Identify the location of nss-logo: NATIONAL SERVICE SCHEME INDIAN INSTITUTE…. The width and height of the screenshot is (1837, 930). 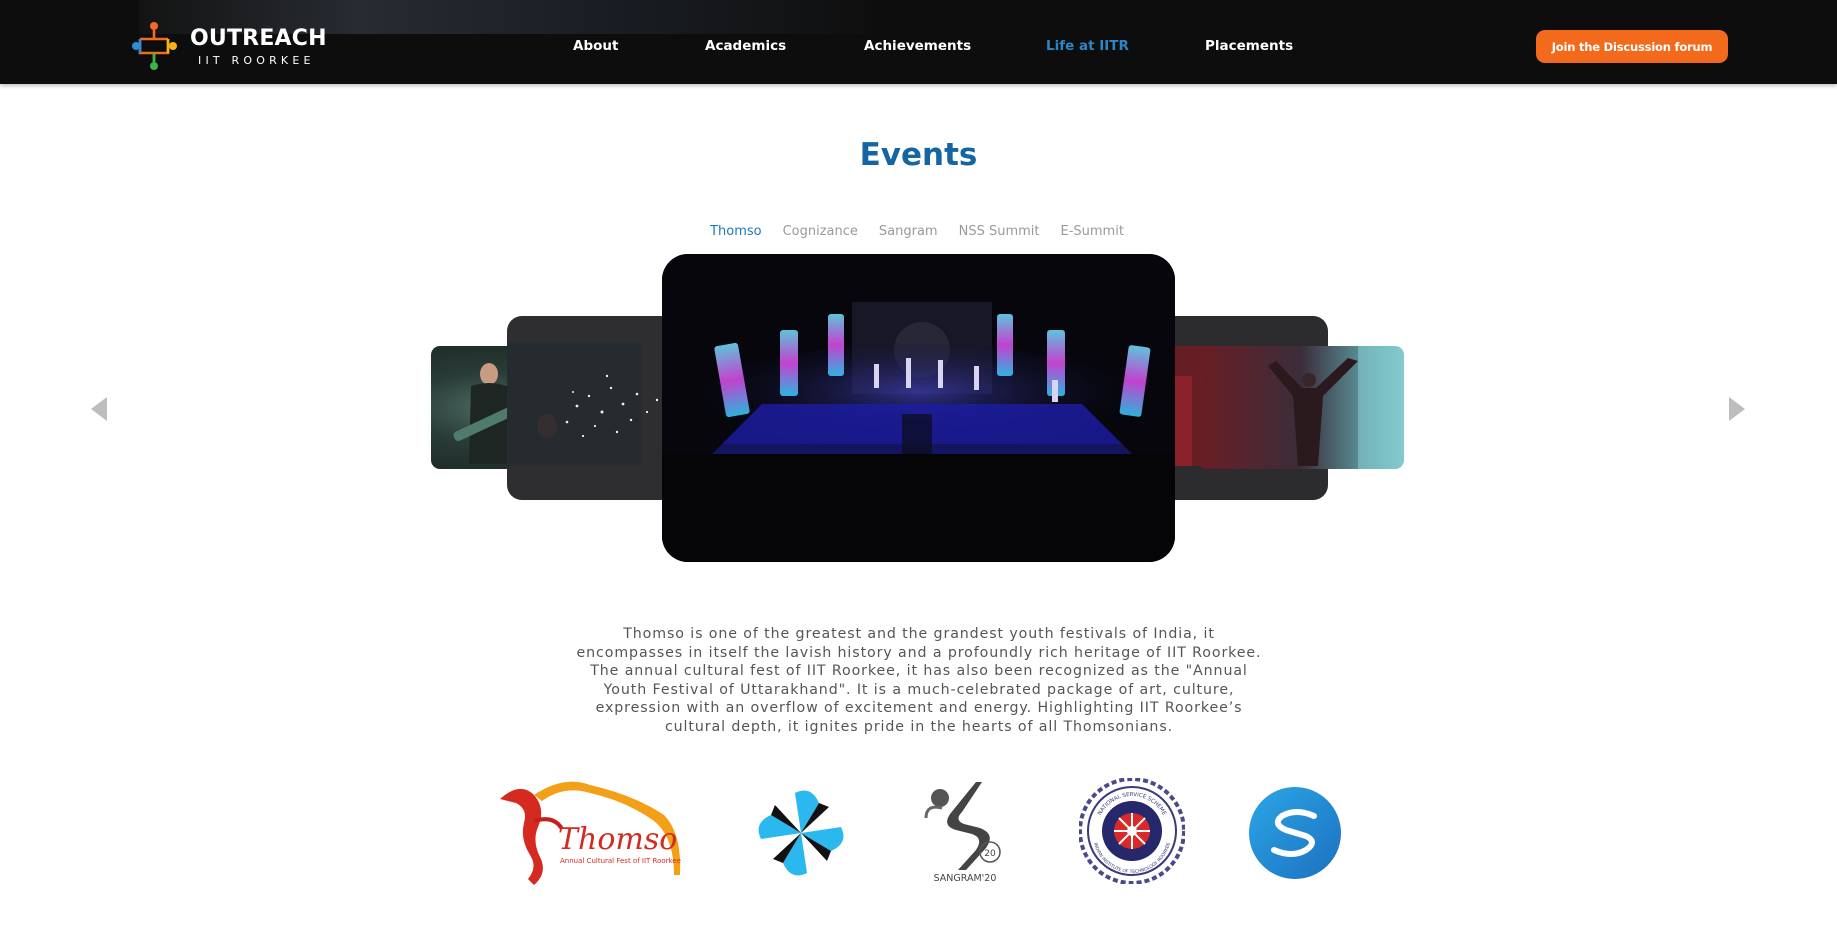
(1132, 831).